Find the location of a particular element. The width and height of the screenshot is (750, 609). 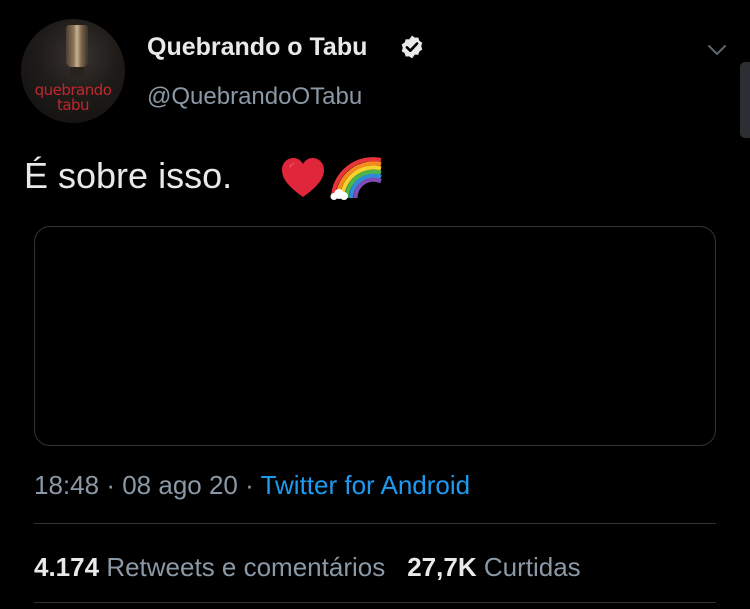

verified-badge-icon is located at coordinates (412, 47).